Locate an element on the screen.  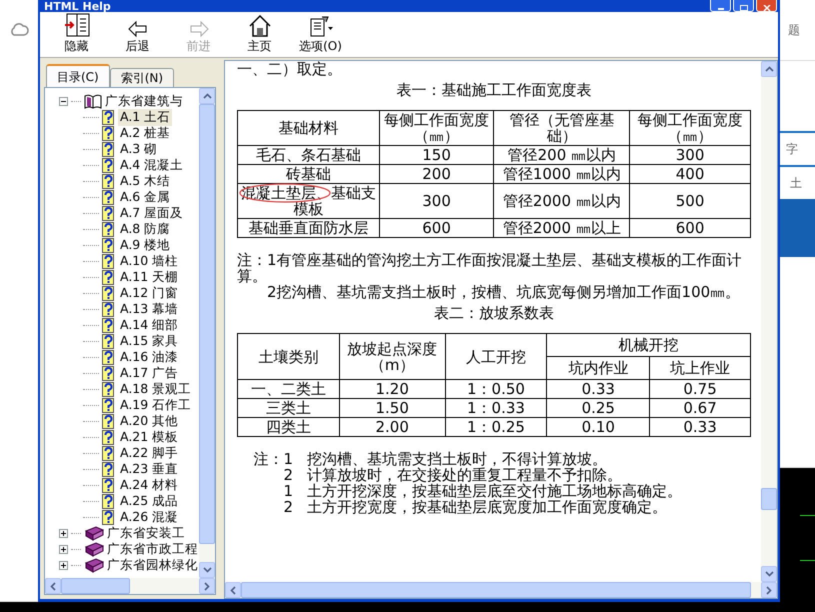
tree-item: A.26 混凝 is located at coordinates (149, 517).